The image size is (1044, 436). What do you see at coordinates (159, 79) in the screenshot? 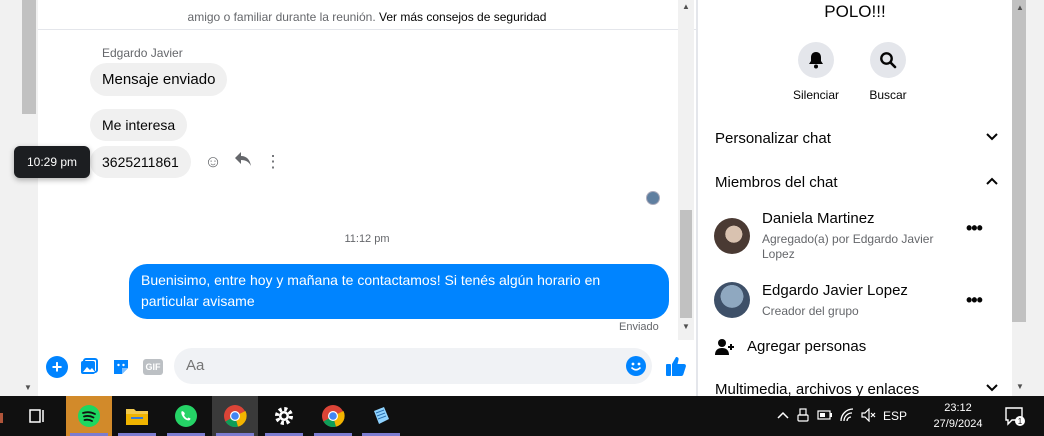
I see `message-bubble: Mensaje enviado` at bounding box center [159, 79].